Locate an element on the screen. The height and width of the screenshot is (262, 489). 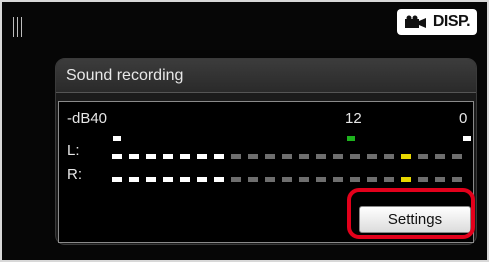
panel-title: Sound recording is located at coordinates (125, 75).